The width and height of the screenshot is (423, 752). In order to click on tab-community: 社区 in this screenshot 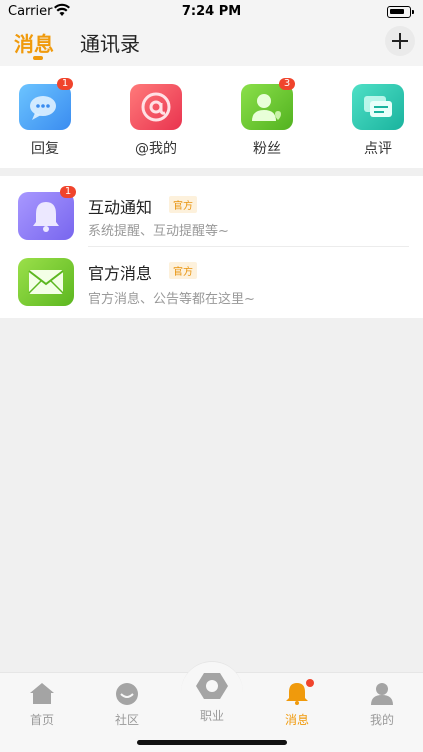, I will do `click(127, 704)`.